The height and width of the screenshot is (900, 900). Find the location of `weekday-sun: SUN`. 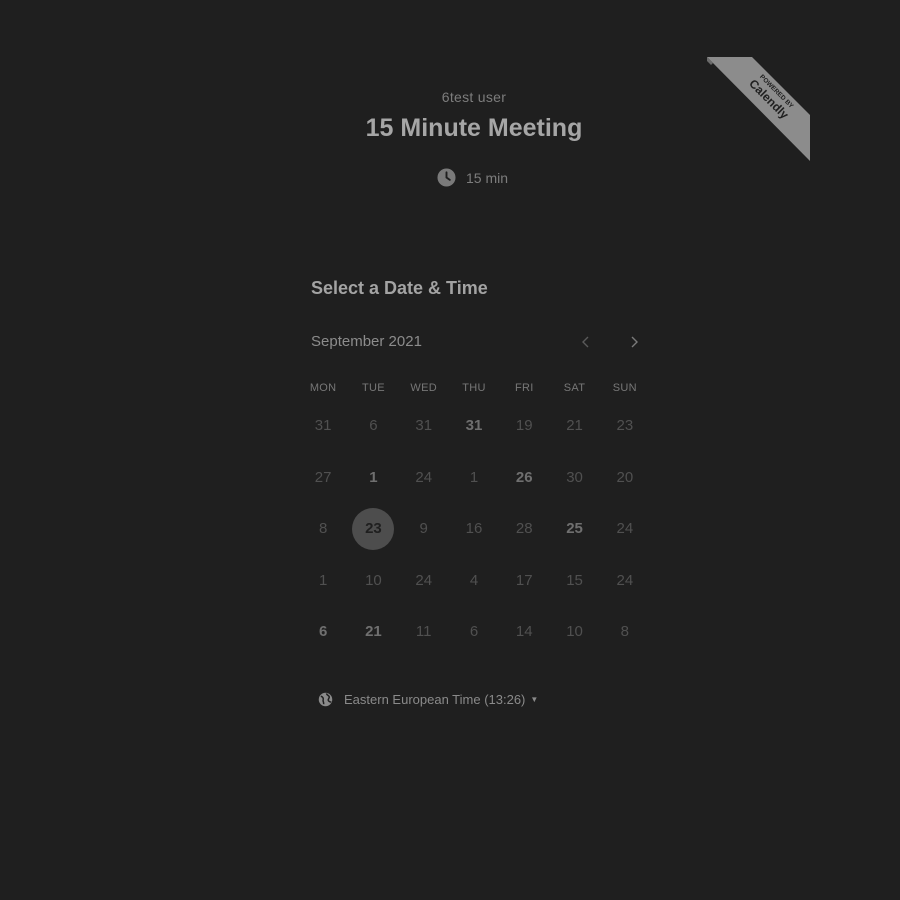

weekday-sun: SUN is located at coordinates (624, 388).